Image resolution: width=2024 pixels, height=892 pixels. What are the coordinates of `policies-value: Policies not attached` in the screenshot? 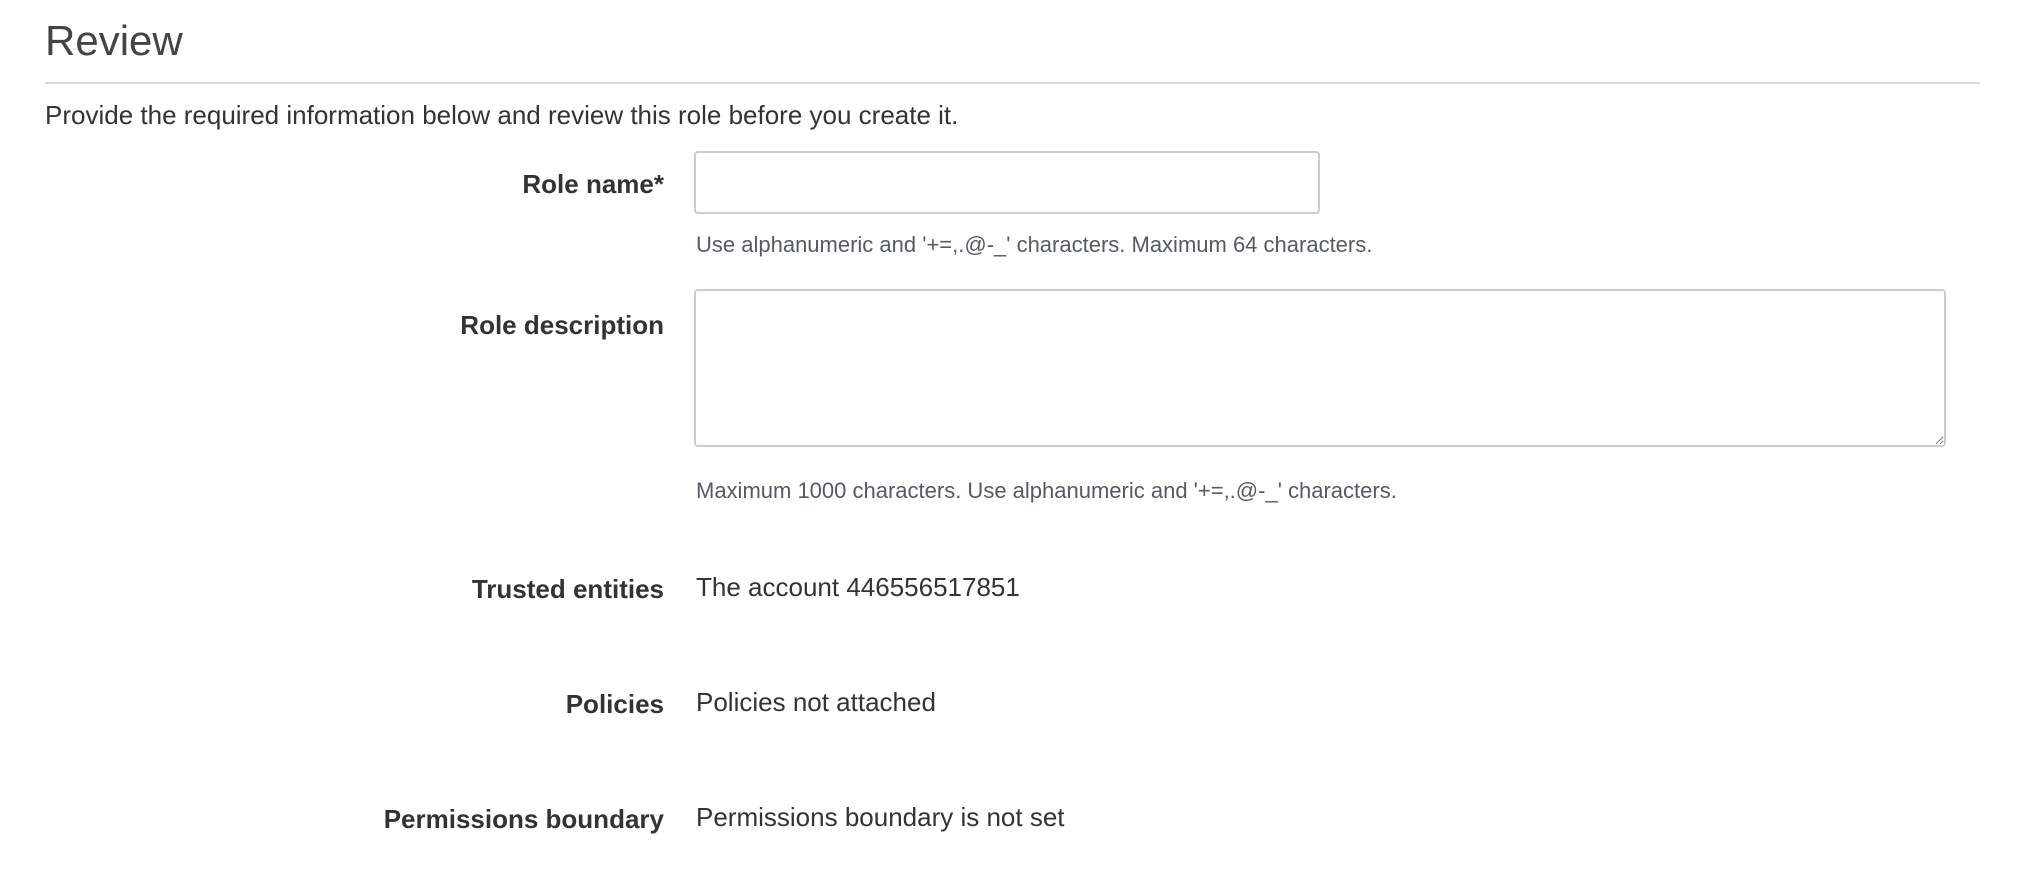 It's located at (816, 702).